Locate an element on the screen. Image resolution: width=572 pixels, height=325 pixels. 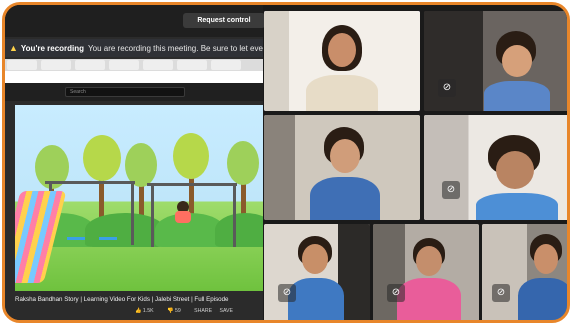
address-bar is located at coordinates (134, 77).